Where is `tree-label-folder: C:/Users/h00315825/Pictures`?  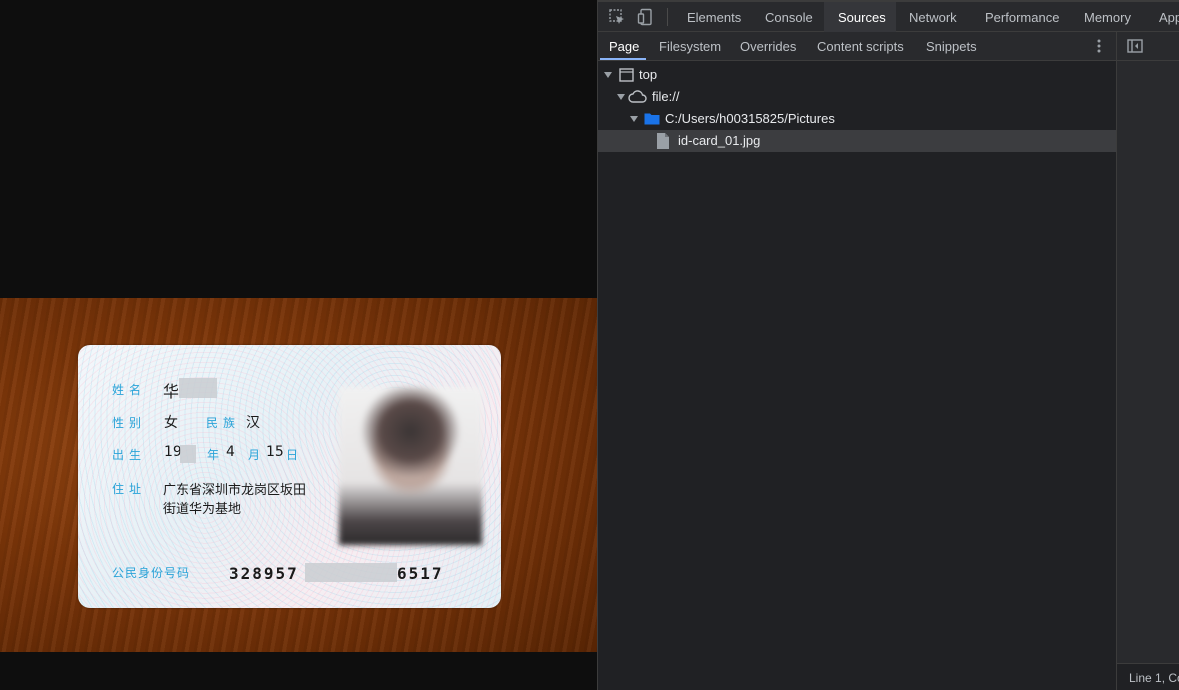
tree-label-folder: C:/Users/h00315825/Pictures is located at coordinates (750, 118).